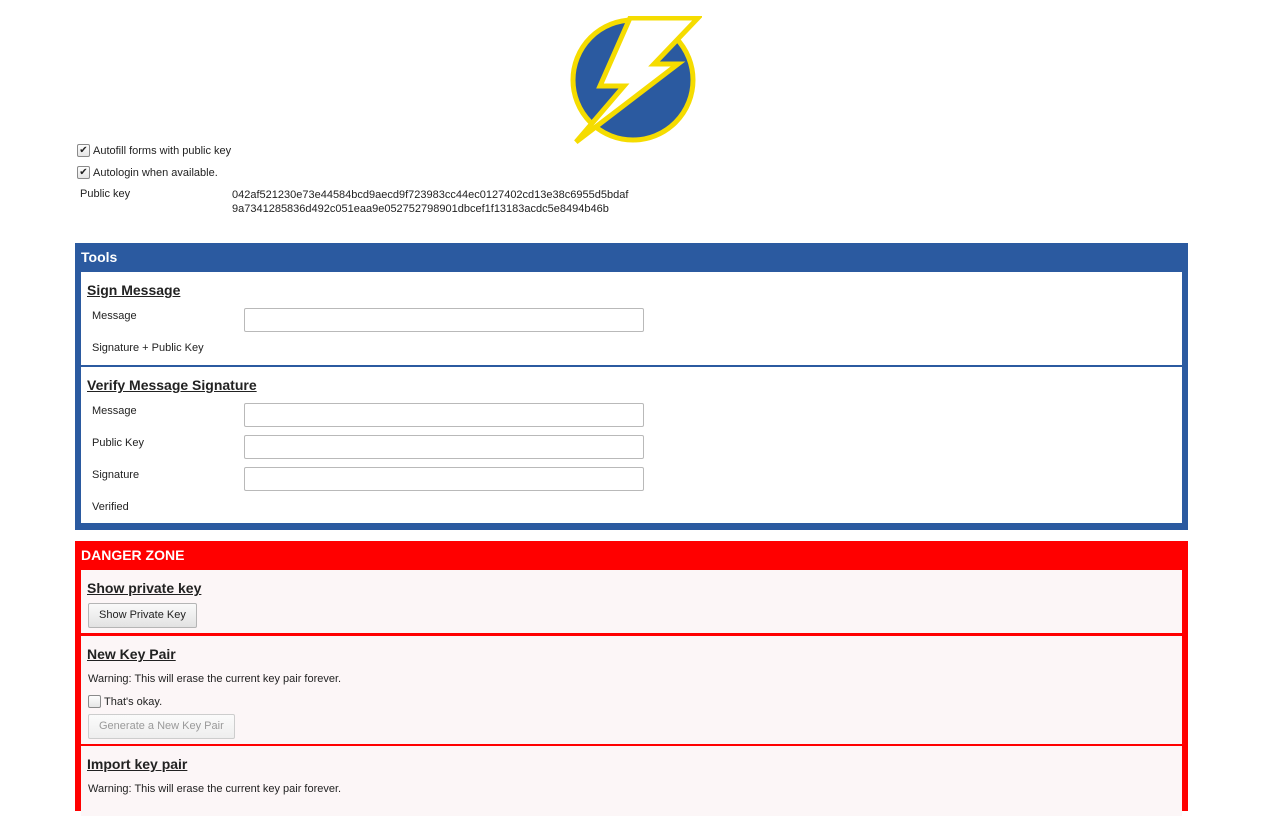 The height and width of the screenshot is (816, 1280). Describe the element at coordinates (142, 615) in the screenshot. I see `show-private-key-button: Show Private Key` at that location.